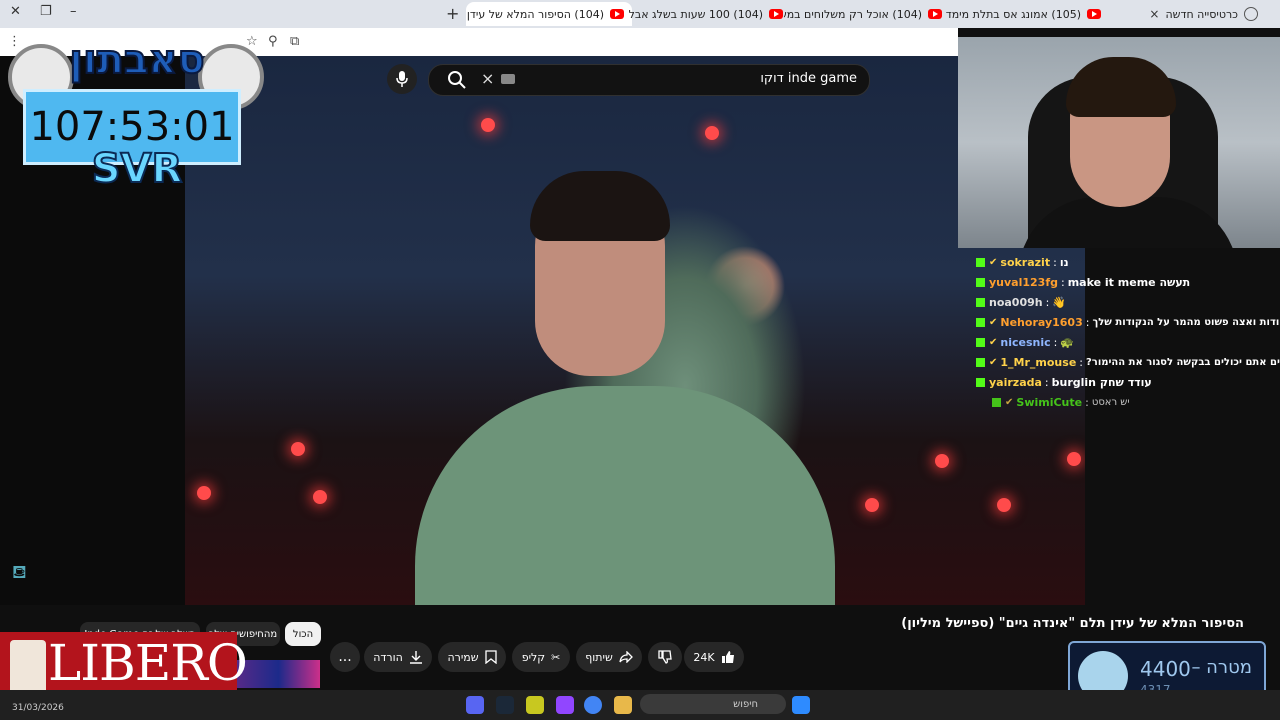 The width and height of the screenshot is (1280, 720). Describe the element at coordinates (148, 663) in the screenshot. I see `sponsor-brand: LIBERO` at that location.